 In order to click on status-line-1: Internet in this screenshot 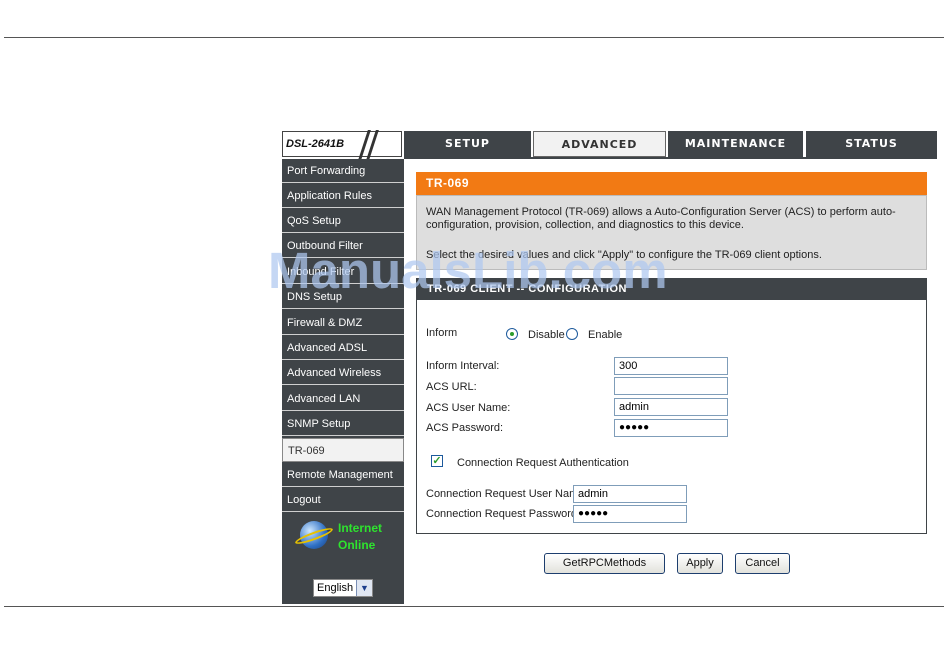, I will do `click(360, 528)`.